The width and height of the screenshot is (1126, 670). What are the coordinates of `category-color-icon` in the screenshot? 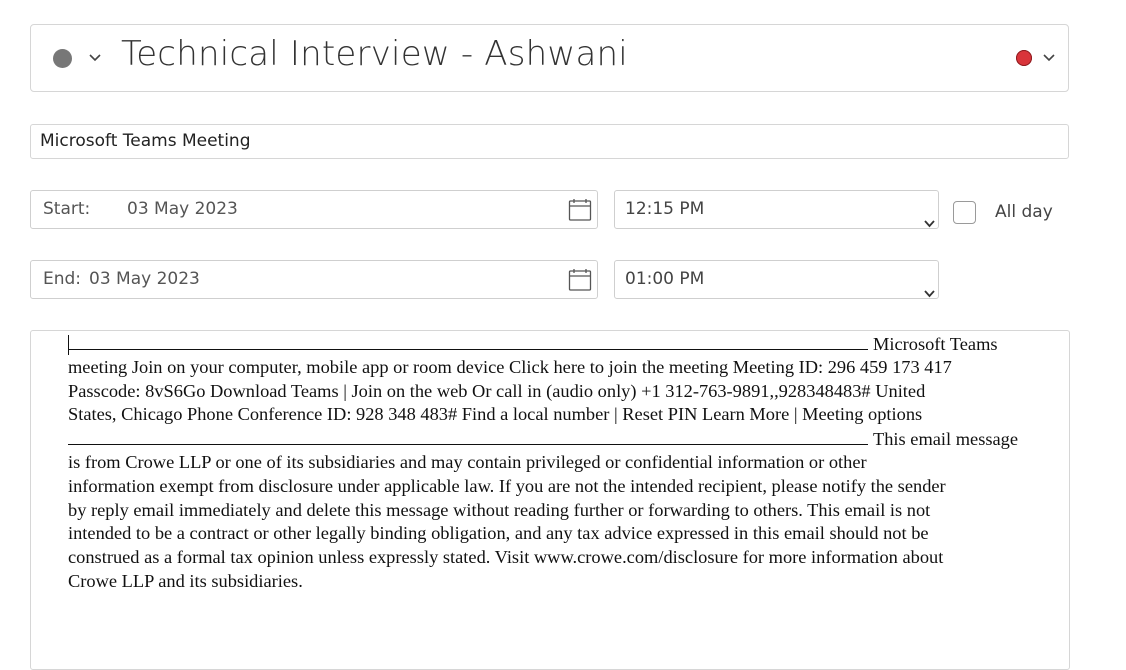 It's located at (1024, 58).